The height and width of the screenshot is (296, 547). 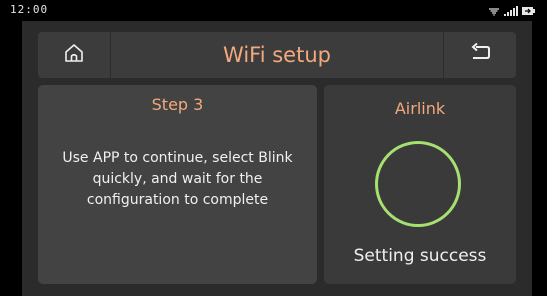 I want to click on back-button, so click(x=479, y=55).